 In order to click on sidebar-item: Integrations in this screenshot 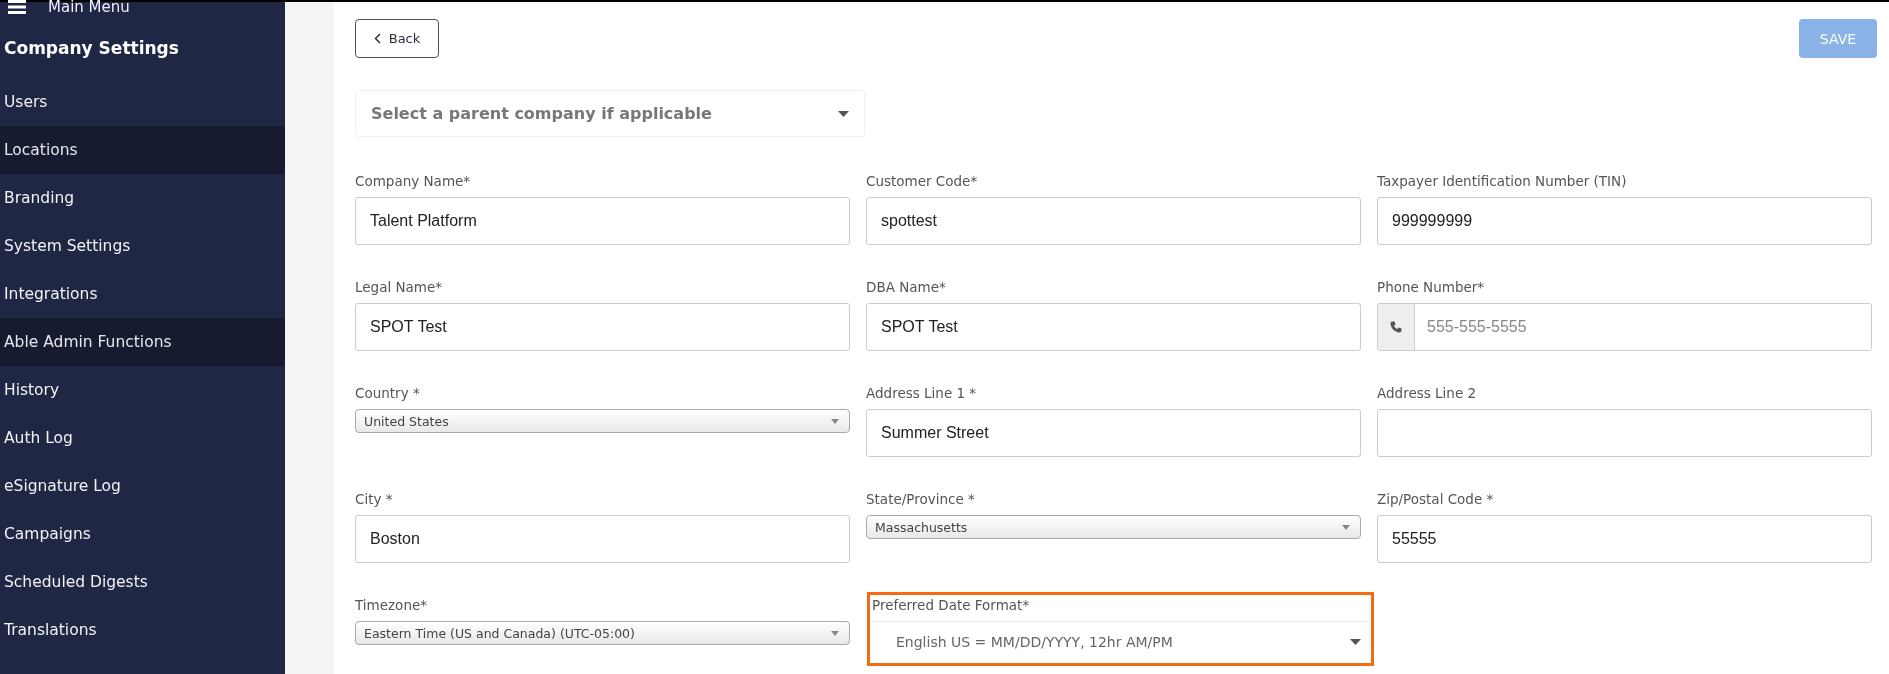, I will do `click(142, 294)`.